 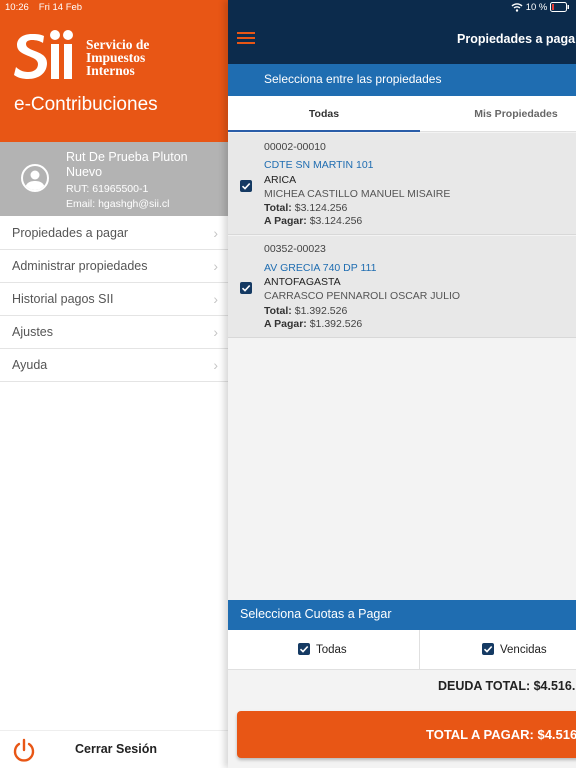 What do you see at coordinates (63, 299) in the screenshot?
I see `menu-item-label: Historial pagos SII` at bounding box center [63, 299].